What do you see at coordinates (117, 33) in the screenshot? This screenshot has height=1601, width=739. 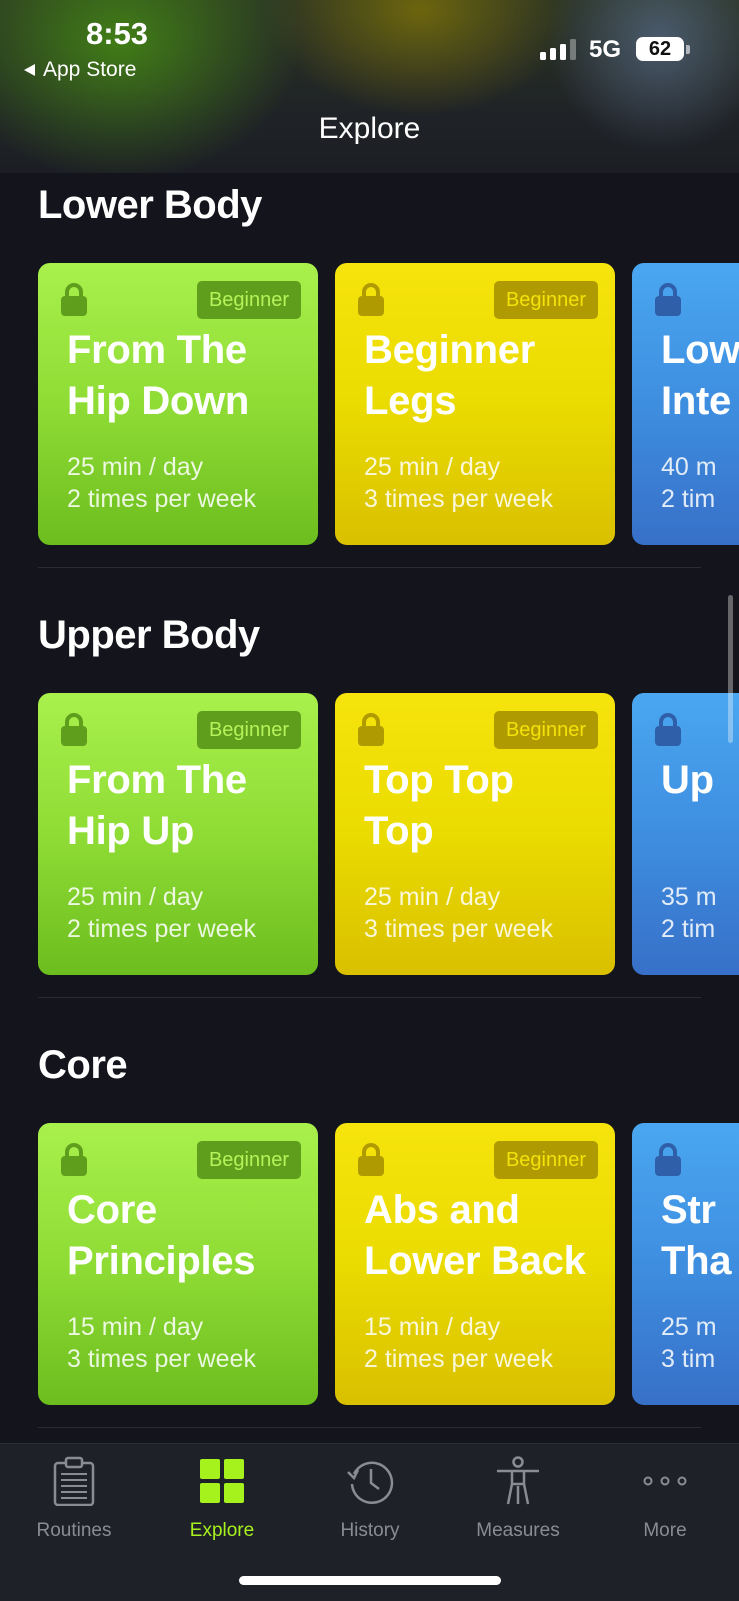 I see `status-time: 8:53` at bounding box center [117, 33].